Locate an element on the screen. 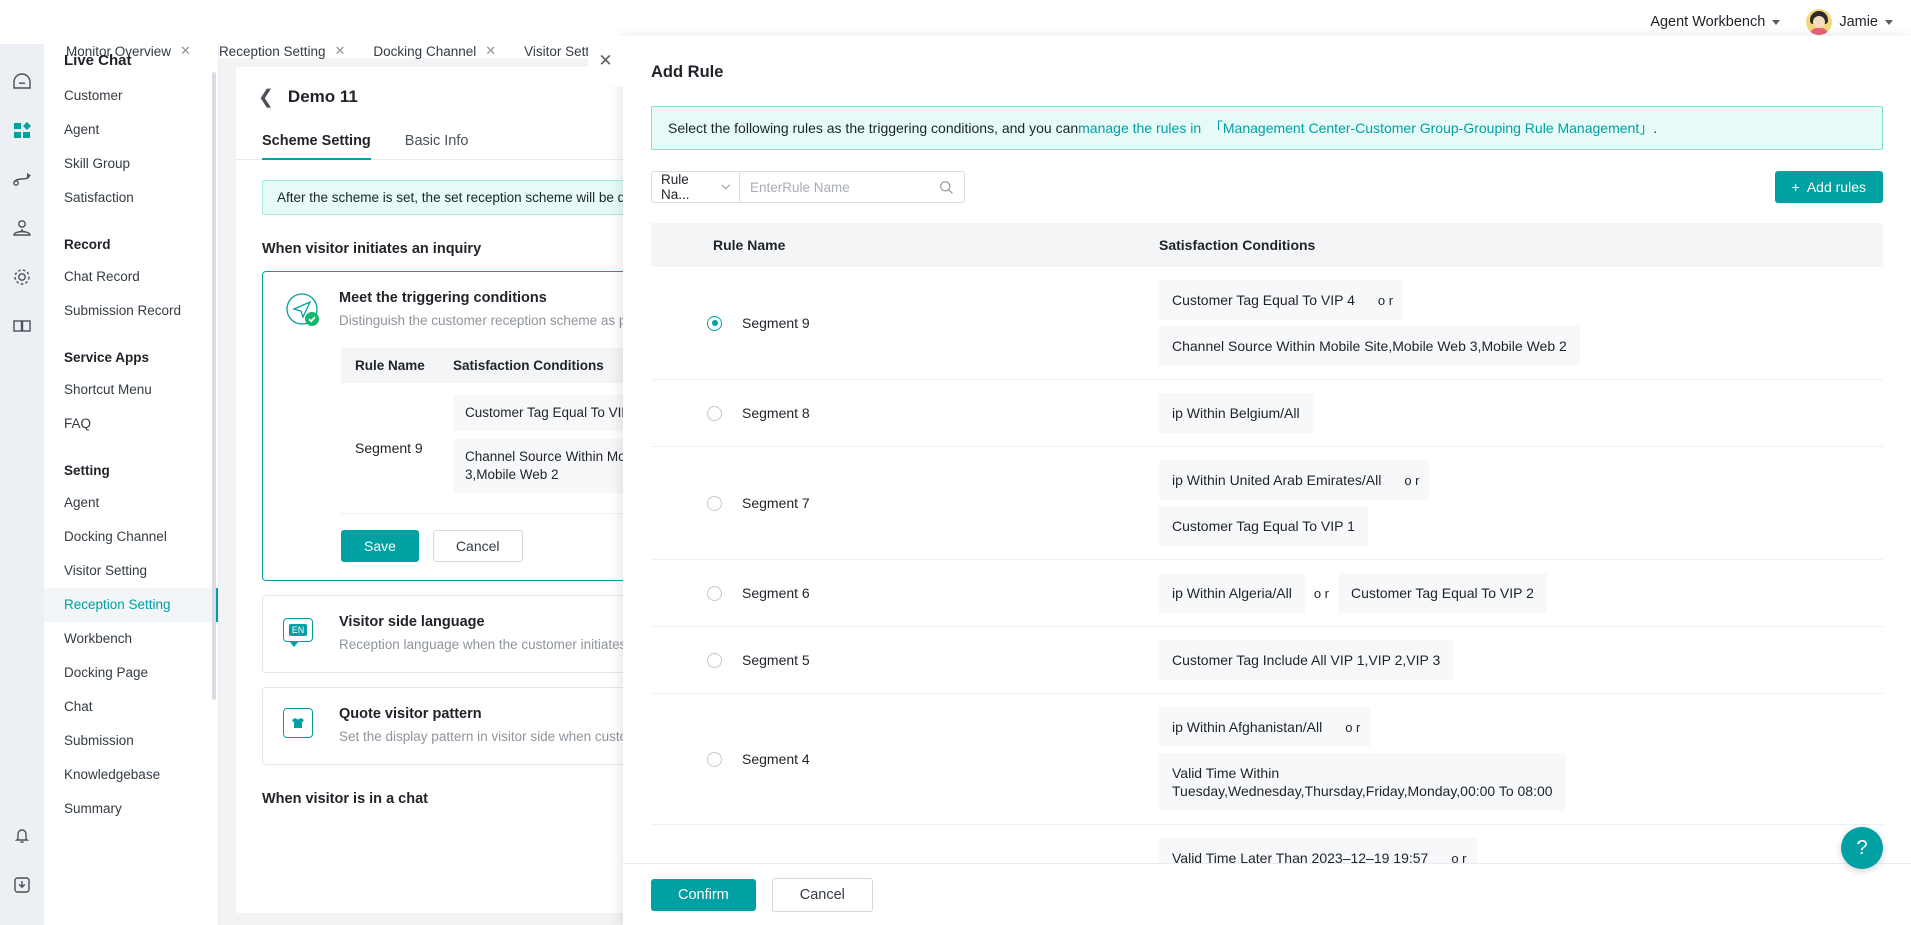  bell-icon is located at coordinates (22, 835).